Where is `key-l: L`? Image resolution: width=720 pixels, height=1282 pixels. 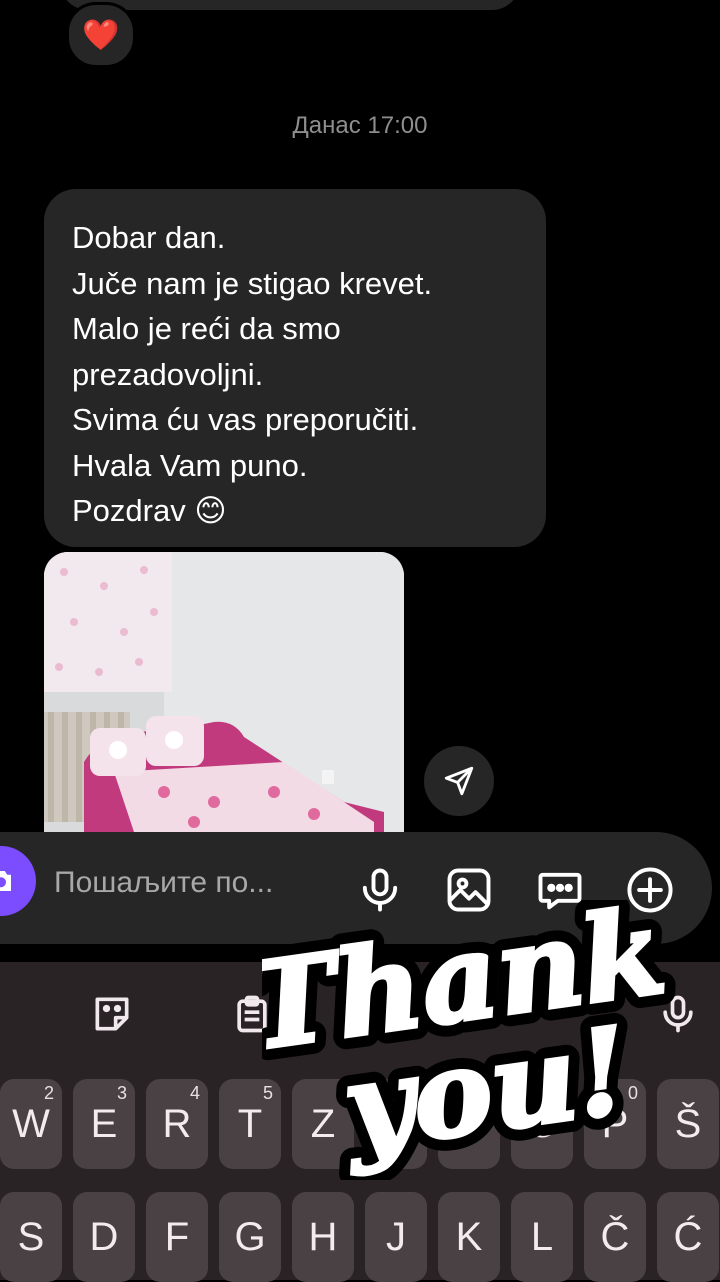
key-l: L is located at coordinates (542, 1237).